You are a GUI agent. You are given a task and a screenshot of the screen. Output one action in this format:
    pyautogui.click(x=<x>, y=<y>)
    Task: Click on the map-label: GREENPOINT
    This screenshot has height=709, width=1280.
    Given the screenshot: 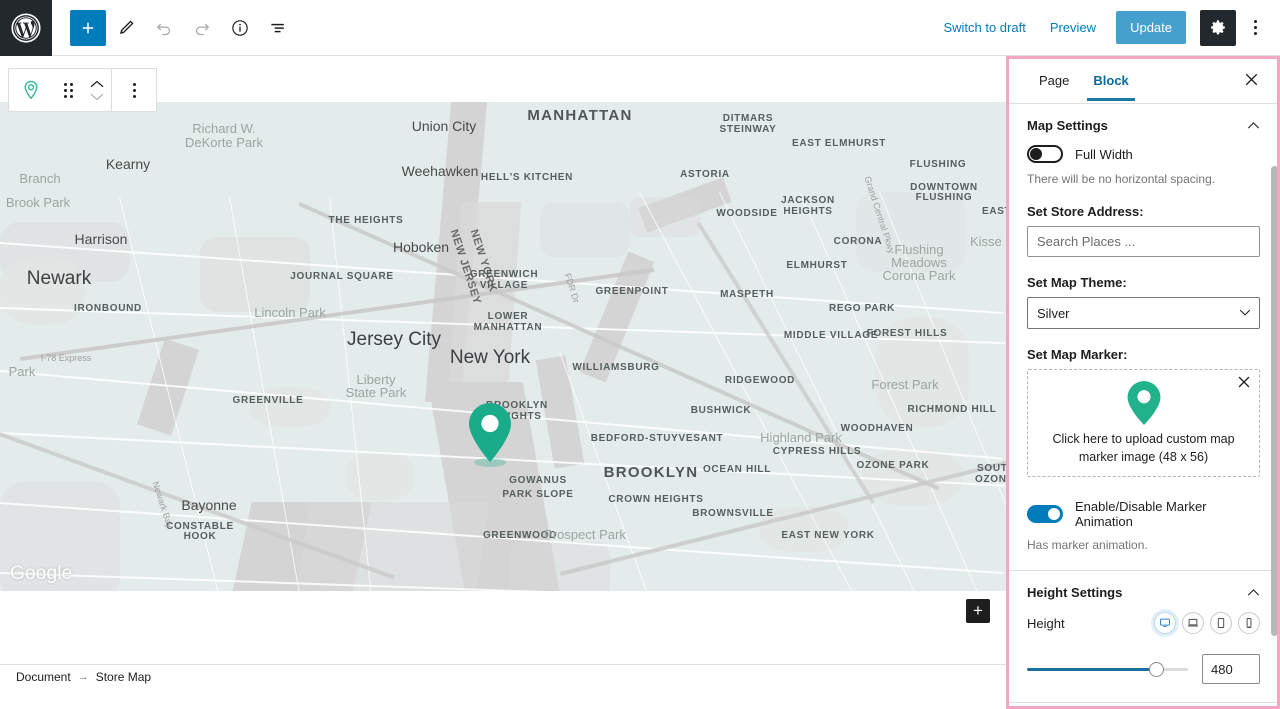 What is the action you would take?
    pyautogui.click(x=632, y=291)
    